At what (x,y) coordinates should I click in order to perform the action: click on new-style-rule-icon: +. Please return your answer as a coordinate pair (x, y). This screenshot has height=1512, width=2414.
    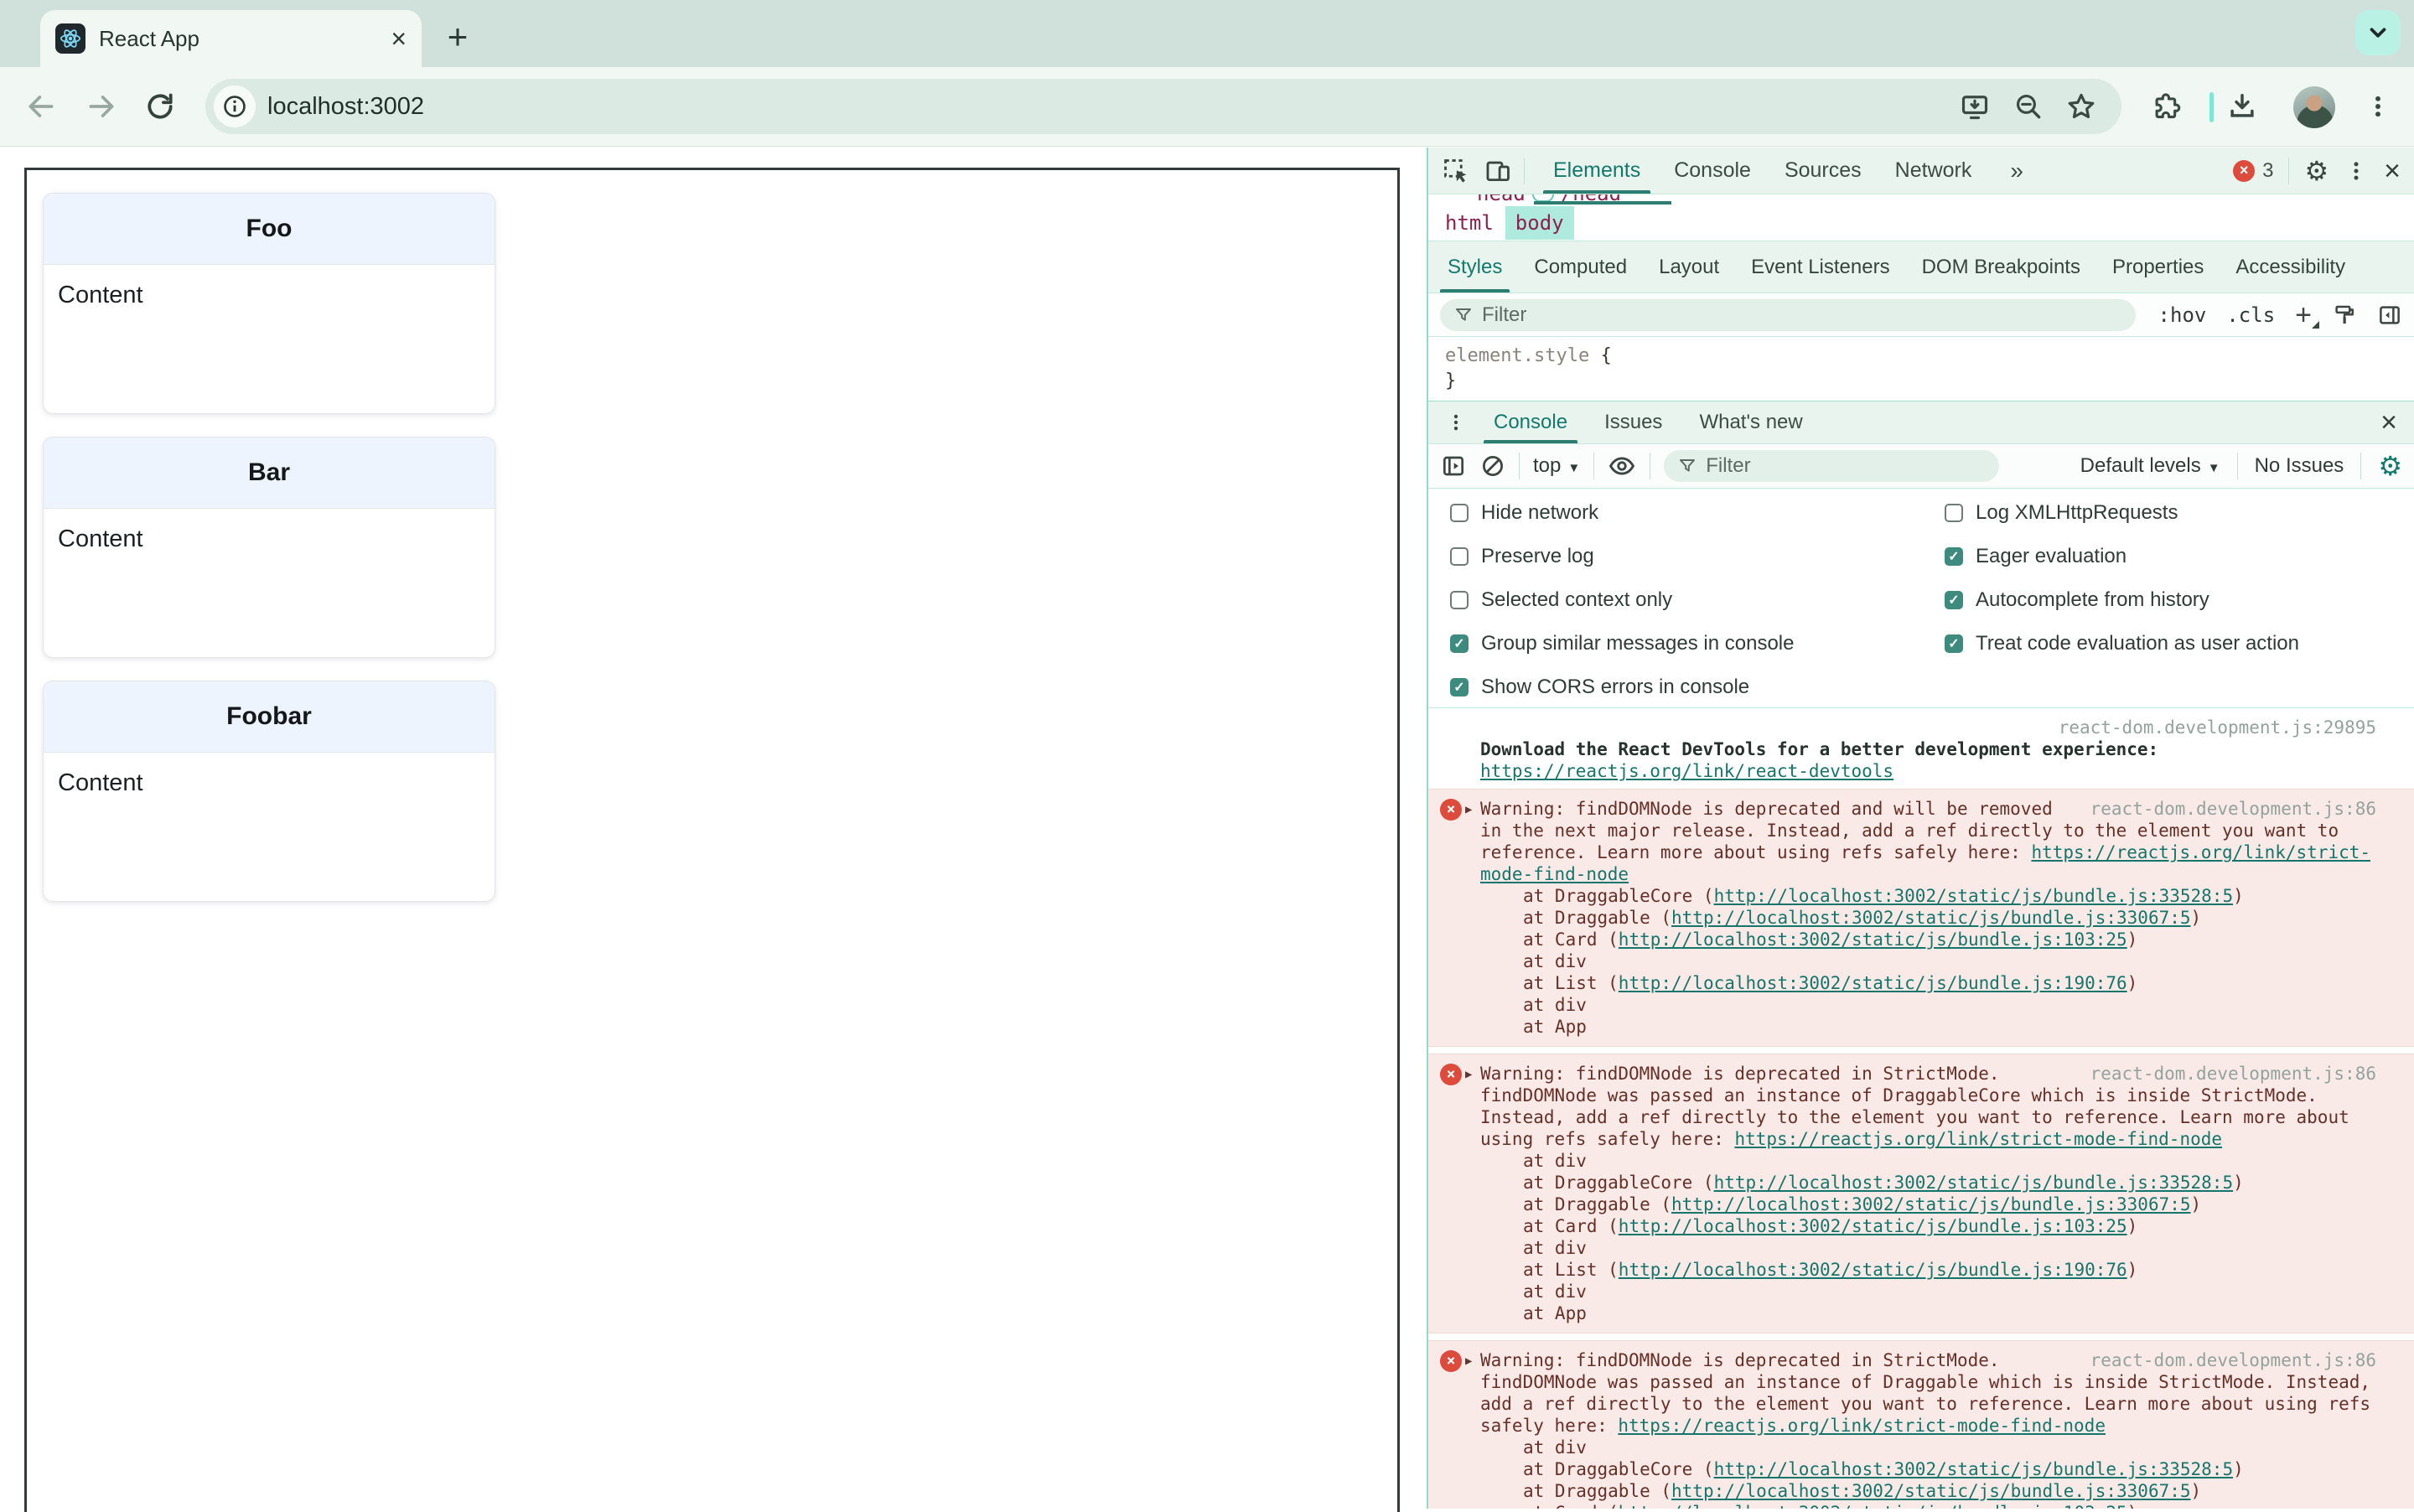
    Looking at the image, I should click on (2303, 315).